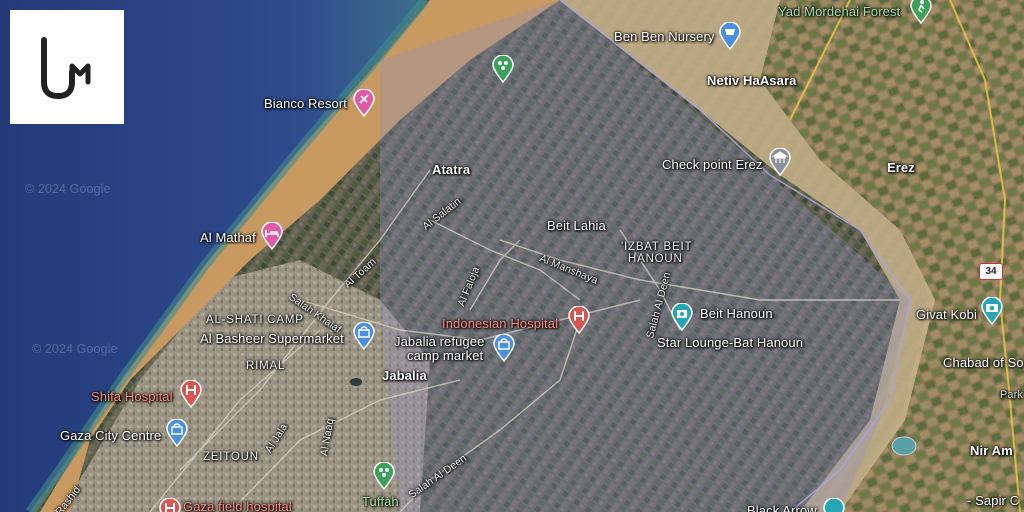 Image resolution: width=1024 pixels, height=512 pixels. Describe the element at coordinates (730, 342) in the screenshot. I see `place-label: Star Lounge-Bat Hanoun` at that location.